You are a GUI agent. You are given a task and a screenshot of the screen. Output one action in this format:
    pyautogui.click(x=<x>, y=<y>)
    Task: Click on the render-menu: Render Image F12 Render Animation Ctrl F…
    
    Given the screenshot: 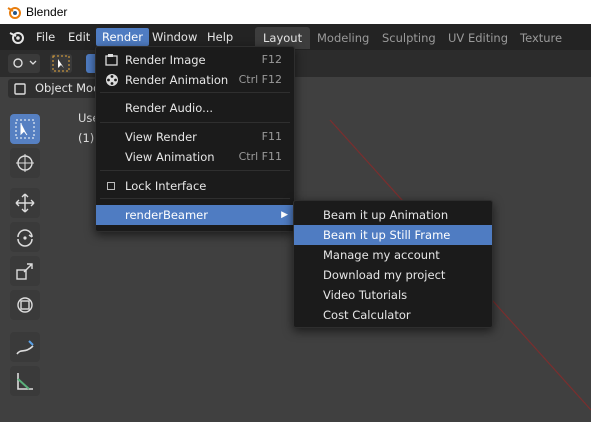 What is the action you would take?
    pyautogui.click(x=195, y=139)
    